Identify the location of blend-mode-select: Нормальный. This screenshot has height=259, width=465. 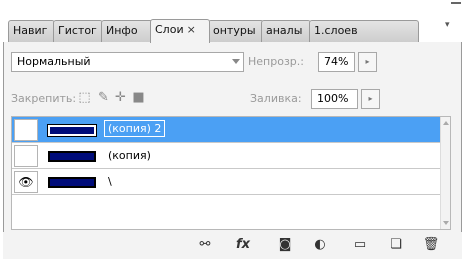
(127, 62).